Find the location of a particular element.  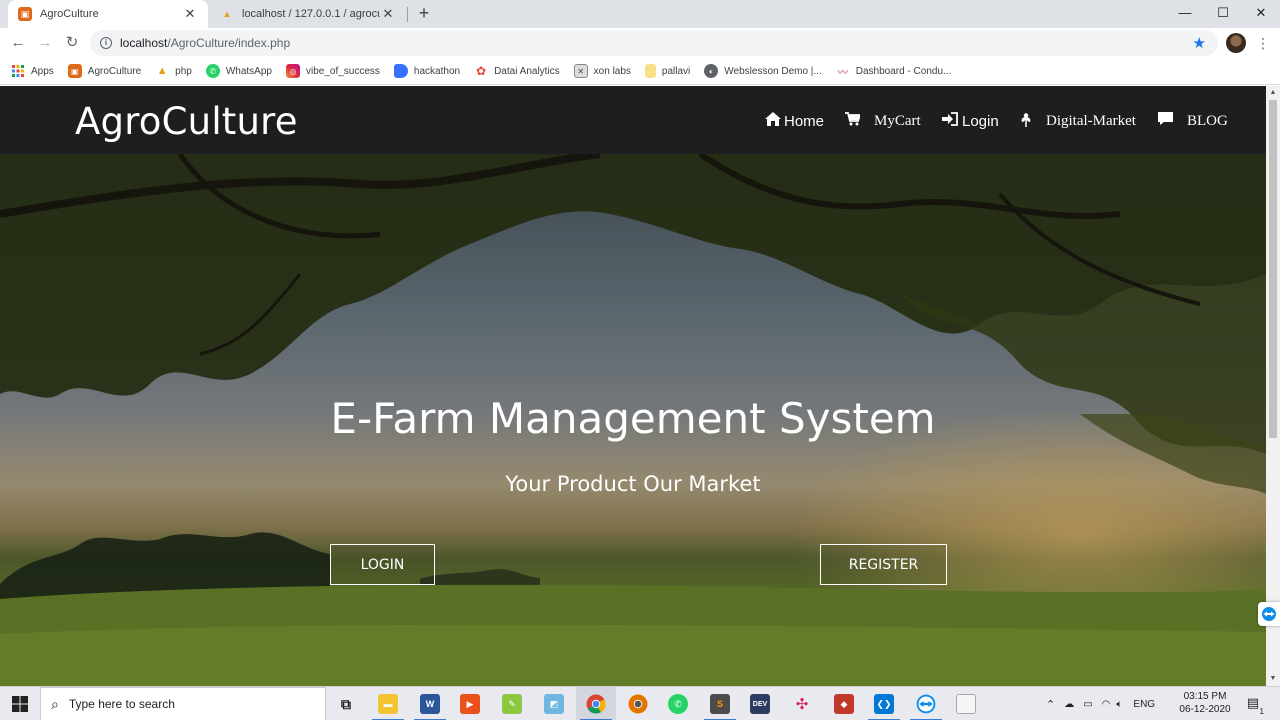

scrollbar-thumb is located at coordinates (1273, 269).